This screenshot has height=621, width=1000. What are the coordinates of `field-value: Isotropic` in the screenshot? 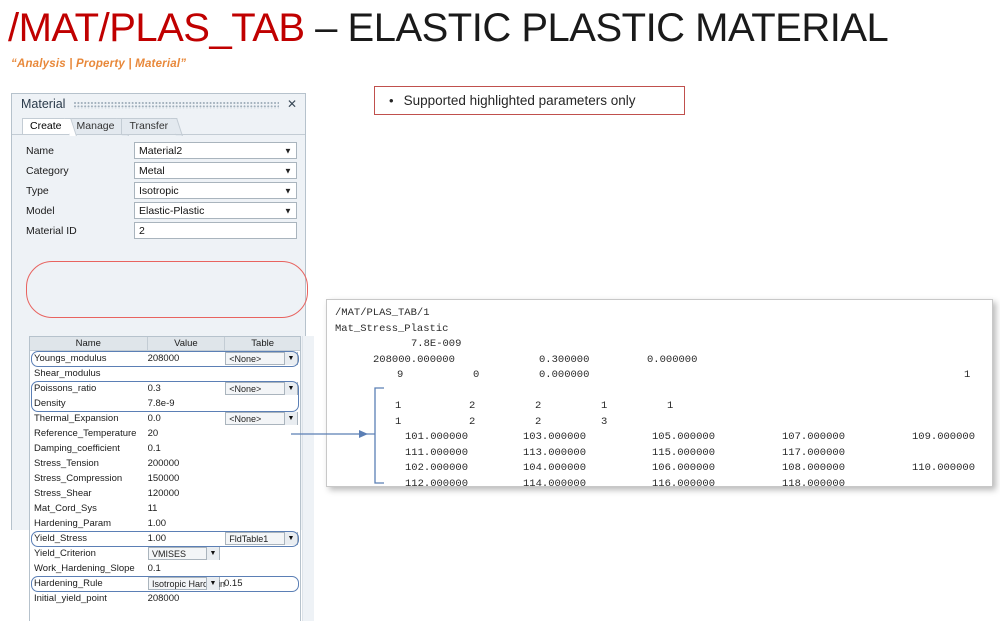 It's located at (159, 190).